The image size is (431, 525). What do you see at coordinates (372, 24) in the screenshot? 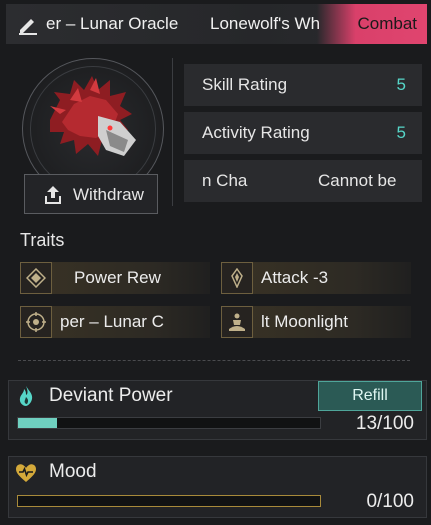
I see `combat-tab: Combat` at bounding box center [372, 24].